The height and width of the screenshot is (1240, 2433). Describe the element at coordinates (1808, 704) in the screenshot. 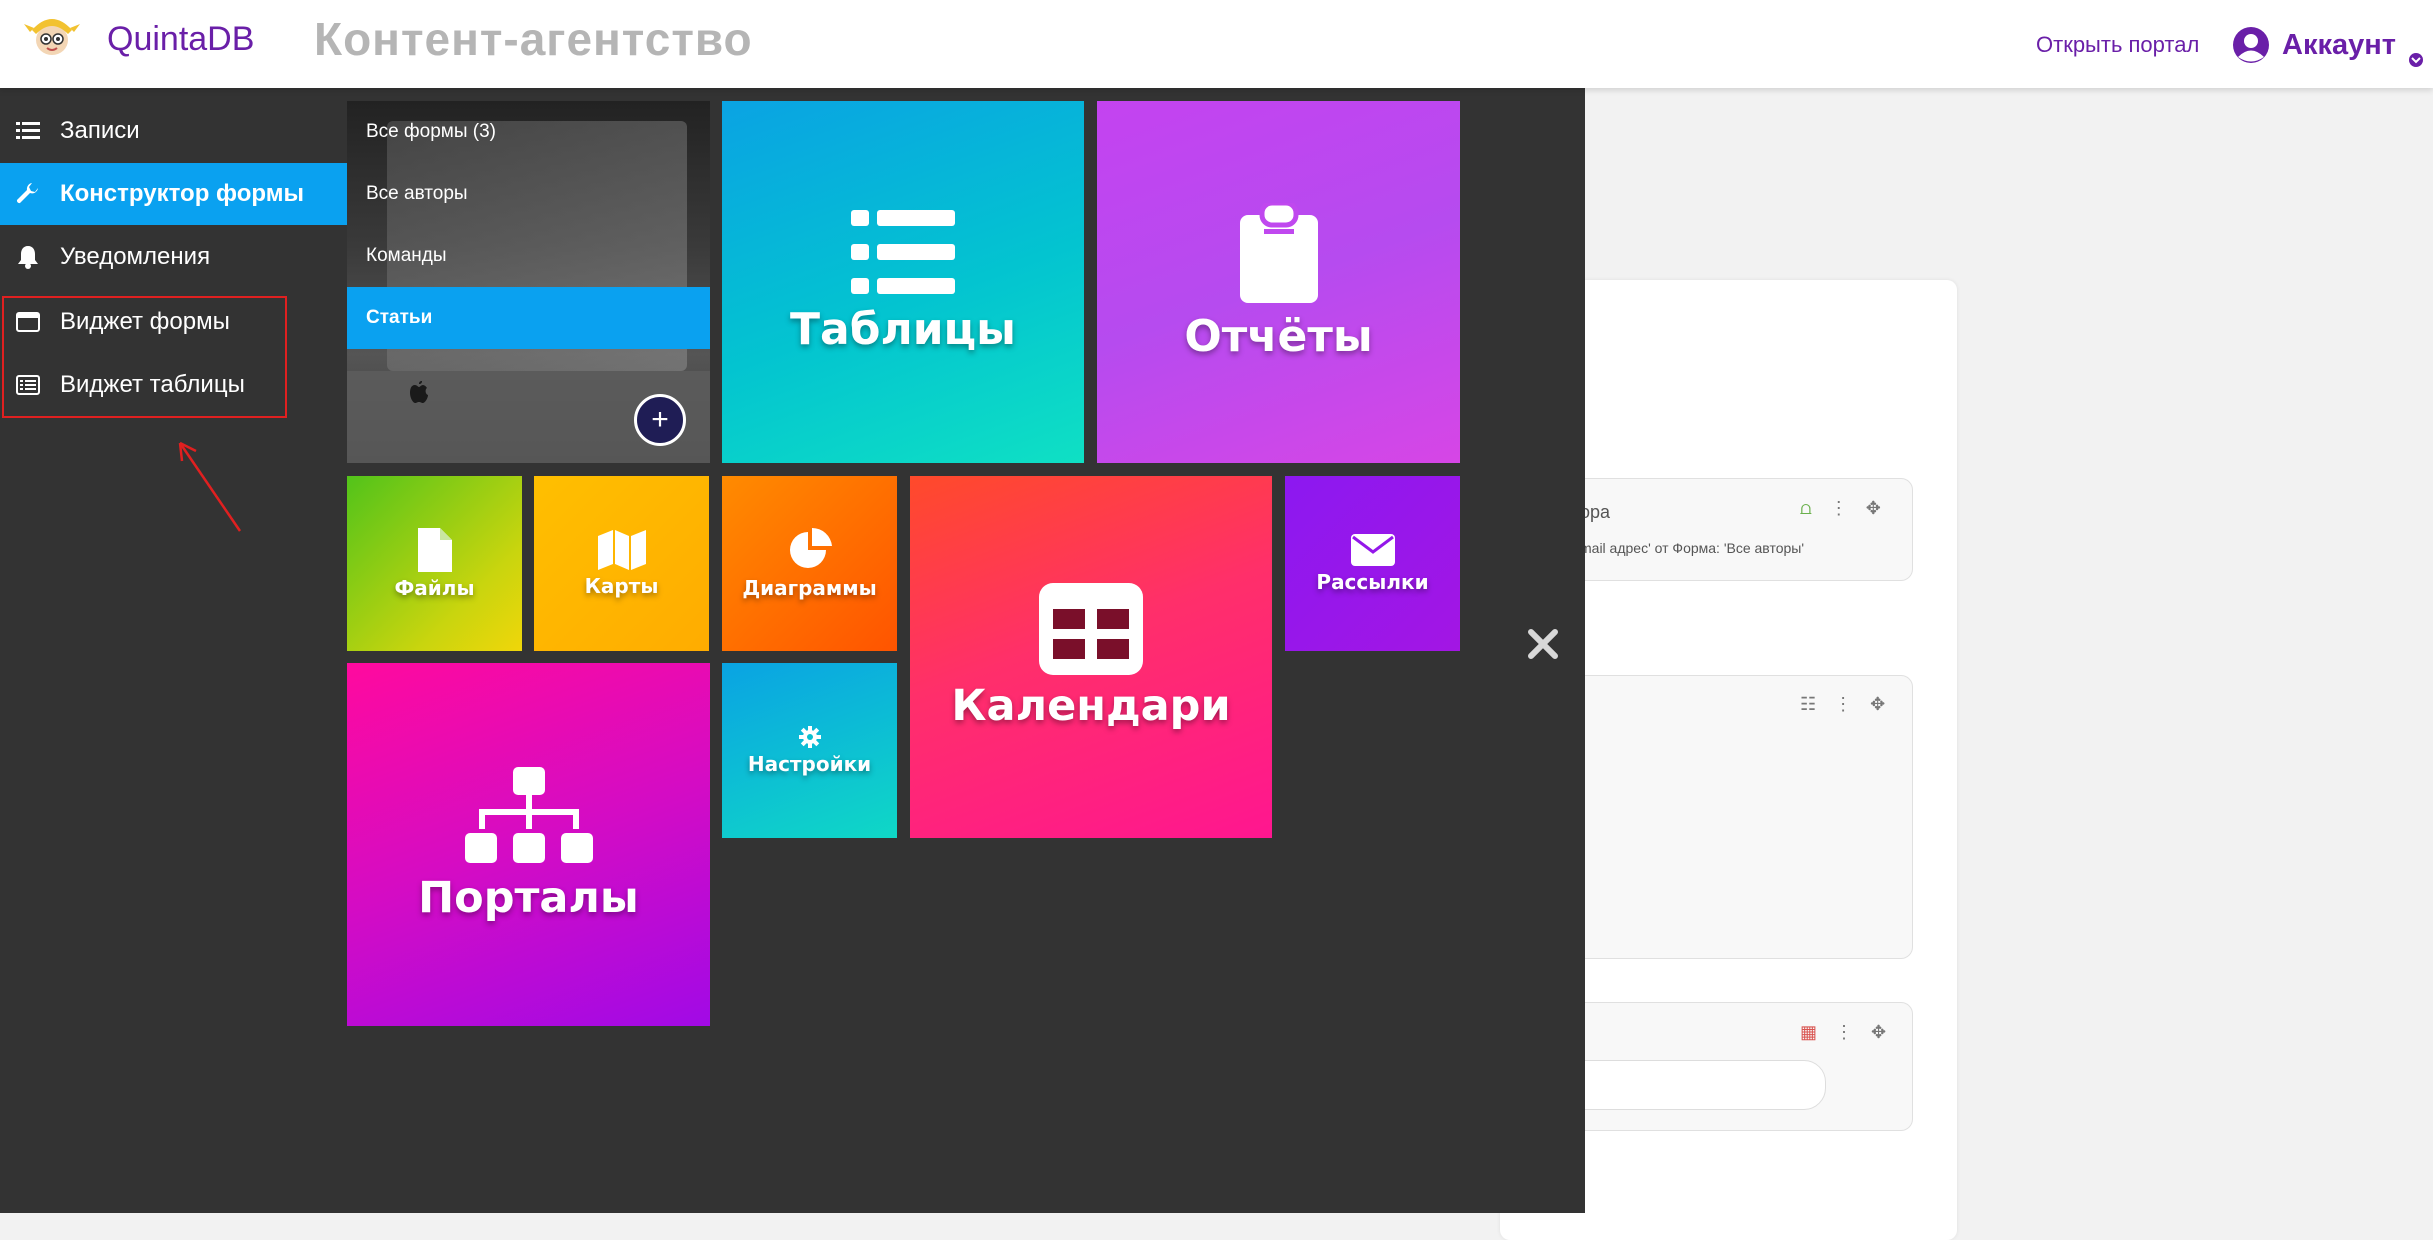

I see `checklist-icon: ☷` at that location.